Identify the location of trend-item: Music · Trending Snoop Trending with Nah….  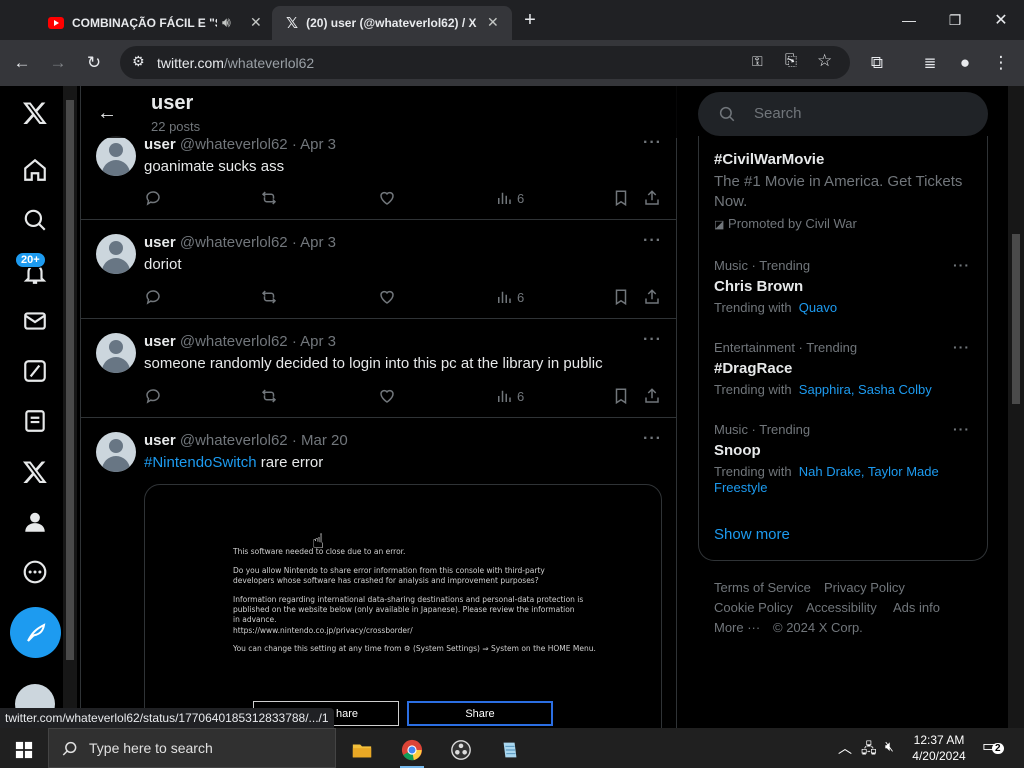
(843, 460).